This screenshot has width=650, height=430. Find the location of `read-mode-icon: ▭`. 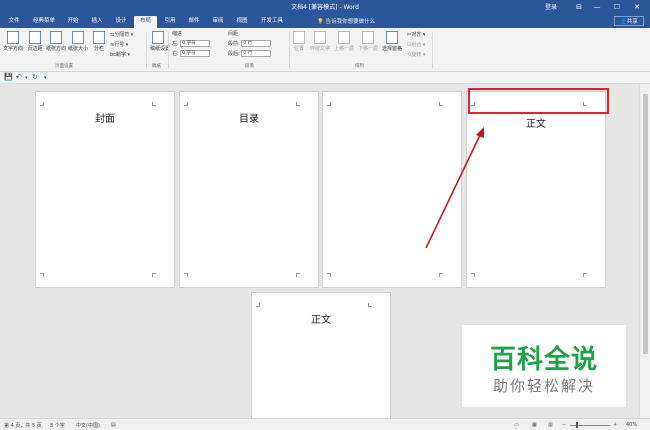

read-mode-icon: ▭ is located at coordinates (516, 425).